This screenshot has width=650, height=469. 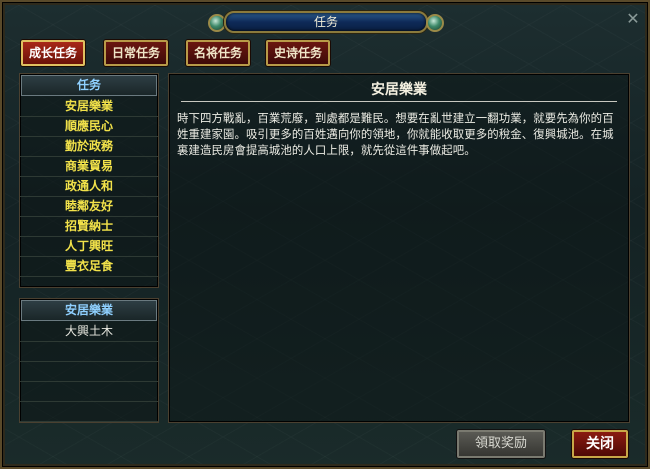 I want to click on quest-item: 政通人和, so click(x=89, y=187).